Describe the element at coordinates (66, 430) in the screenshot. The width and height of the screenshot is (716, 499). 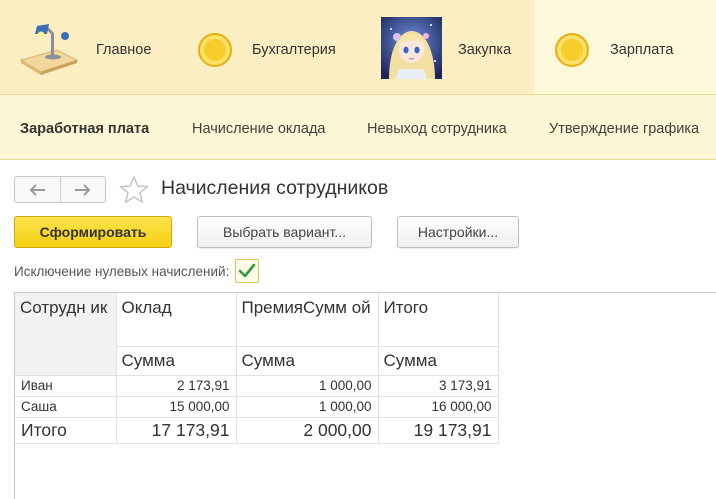
I see `cell-totals-label: Итого` at that location.